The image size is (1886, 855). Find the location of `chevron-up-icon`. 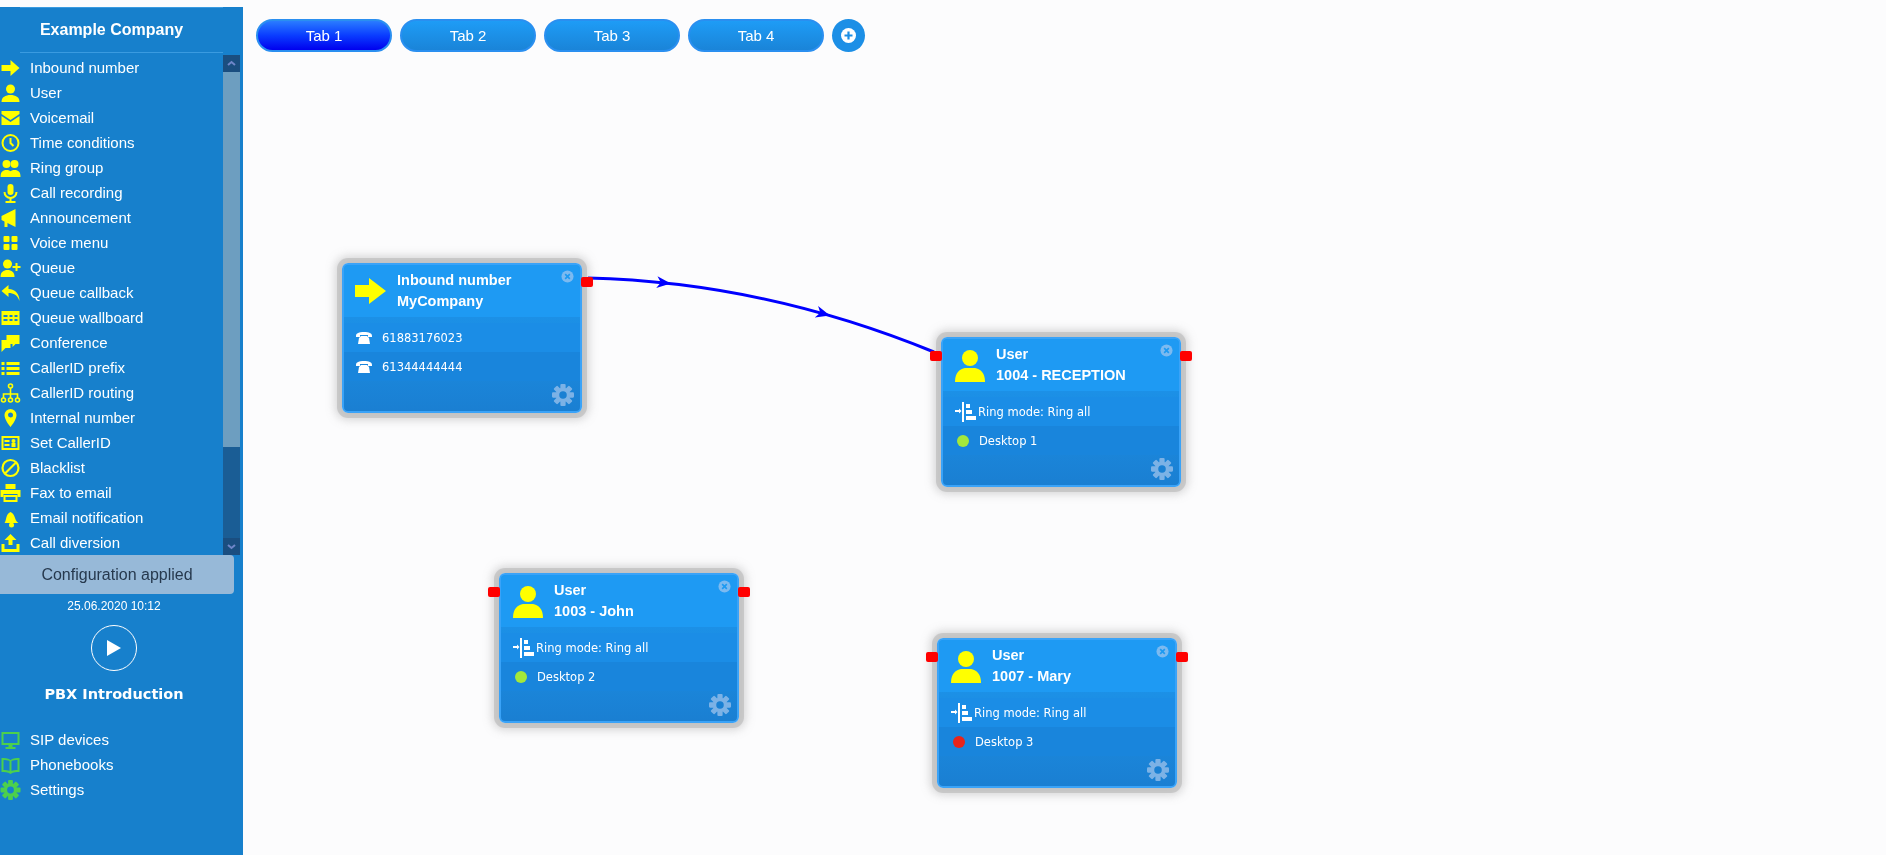

chevron-up-icon is located at coordinates (231, 63).